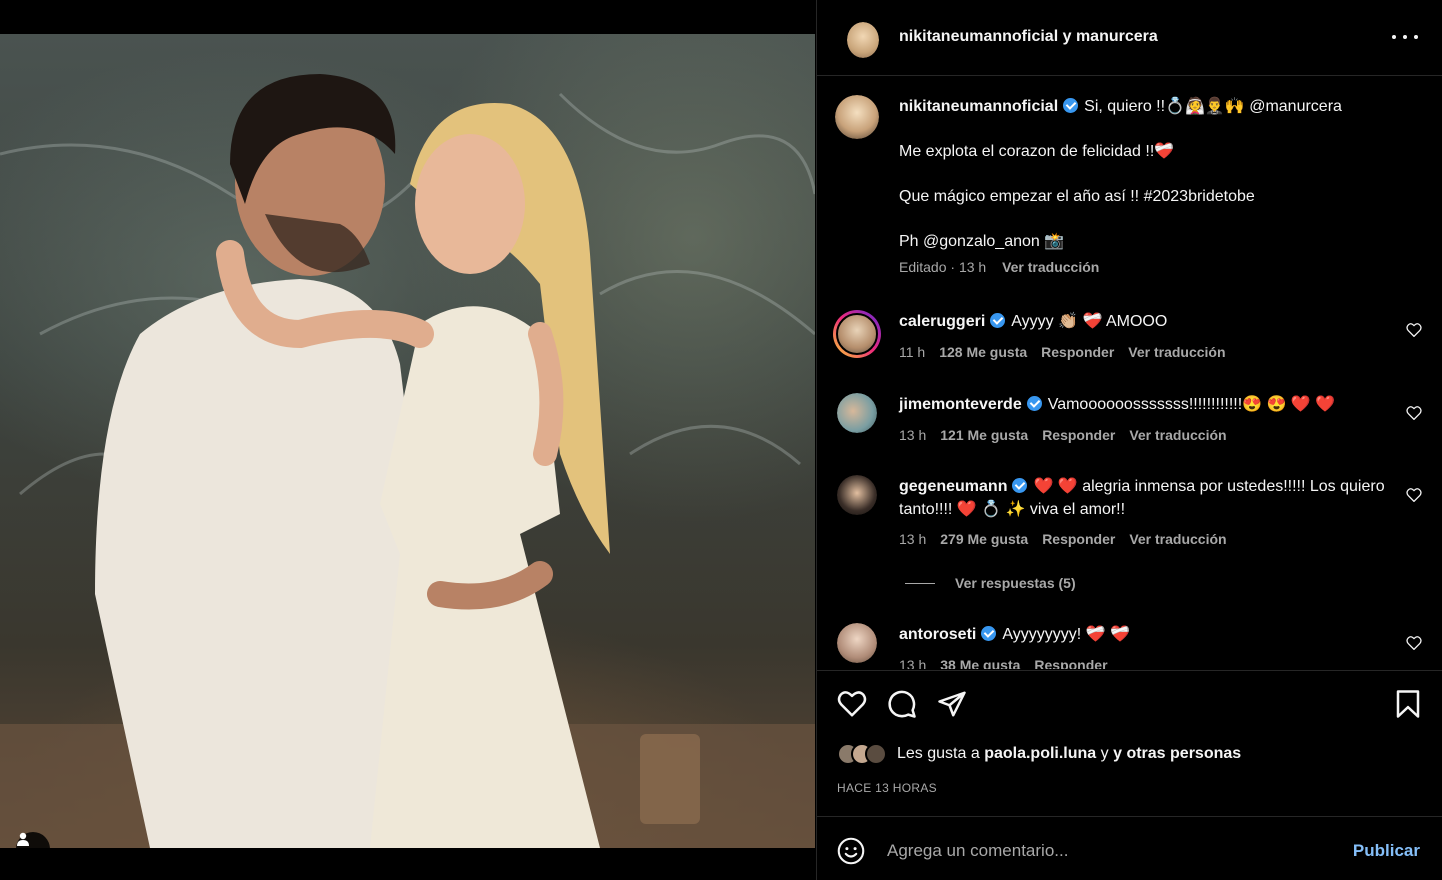  Describe the element at coordinates (1386, 851) in the screenshot. I see `publish-button: Publicar` at that location.